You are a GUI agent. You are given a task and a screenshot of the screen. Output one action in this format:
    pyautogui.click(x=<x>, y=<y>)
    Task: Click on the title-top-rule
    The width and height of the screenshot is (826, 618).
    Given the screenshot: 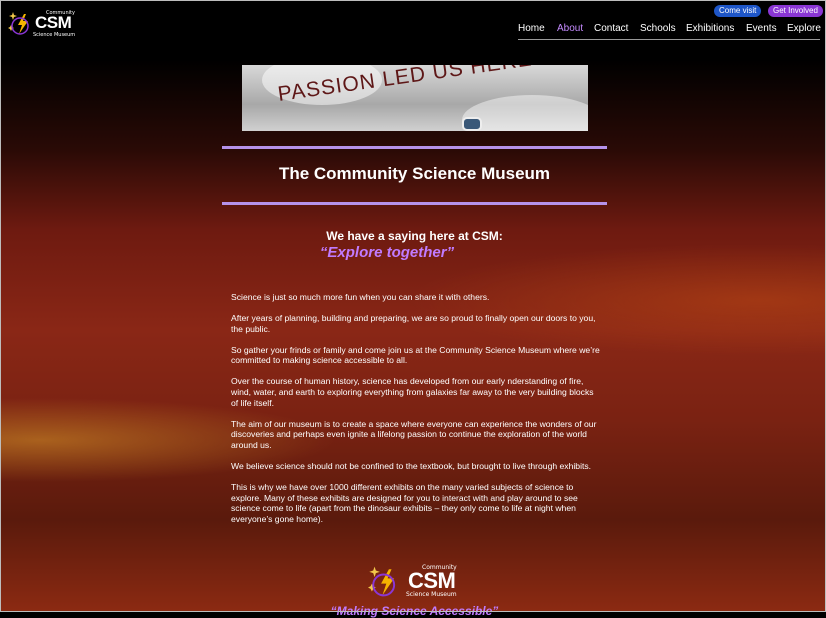 What is the action you would take?
    pyautogui.click(x=414, y=147)
    